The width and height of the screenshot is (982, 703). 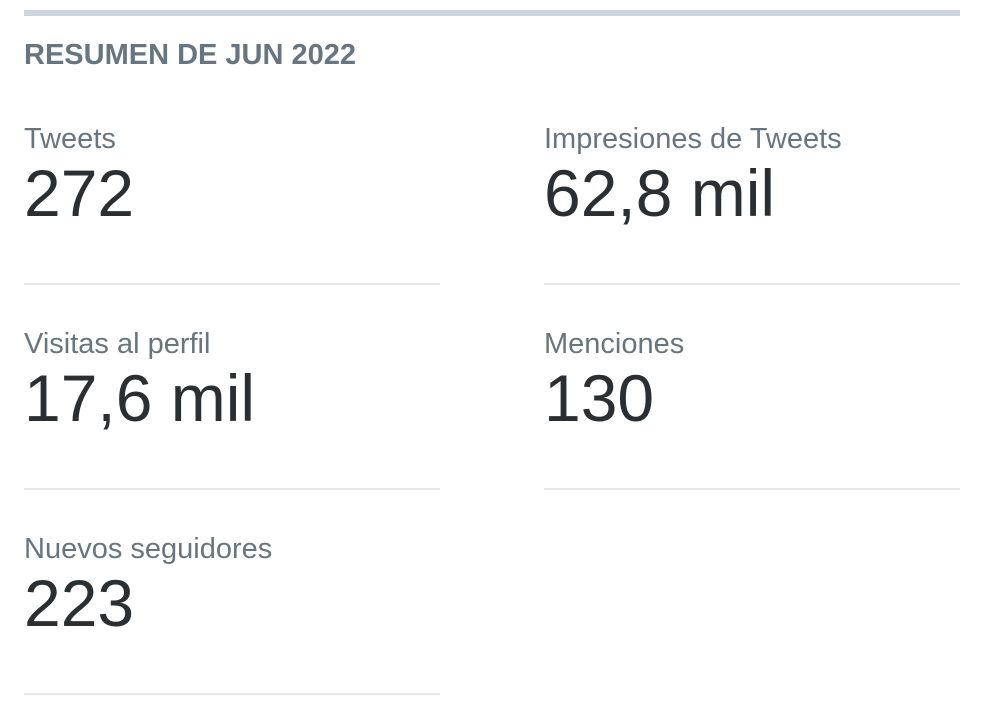 I want to click on stat-label: Impresiones de Tweets, so click(x=693, y=139).